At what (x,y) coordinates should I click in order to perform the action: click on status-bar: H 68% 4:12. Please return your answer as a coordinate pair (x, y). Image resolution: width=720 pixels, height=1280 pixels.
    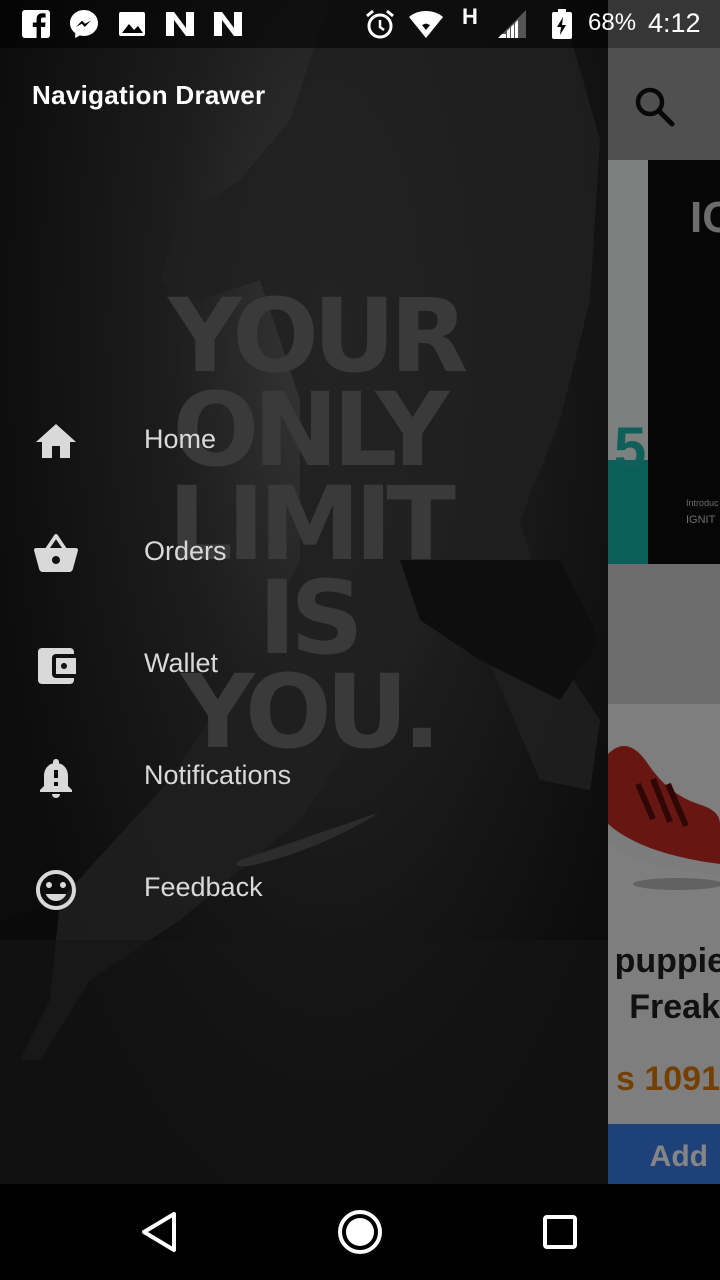
    Looking at the image, I should click on (360, 24).